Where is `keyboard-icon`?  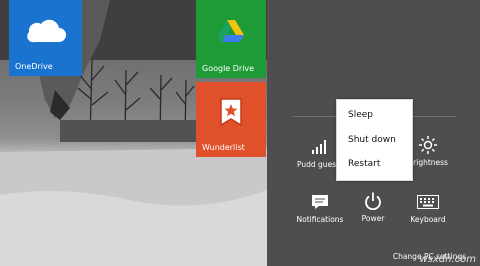 keyboard-icon is located at coordinates (428, 202).